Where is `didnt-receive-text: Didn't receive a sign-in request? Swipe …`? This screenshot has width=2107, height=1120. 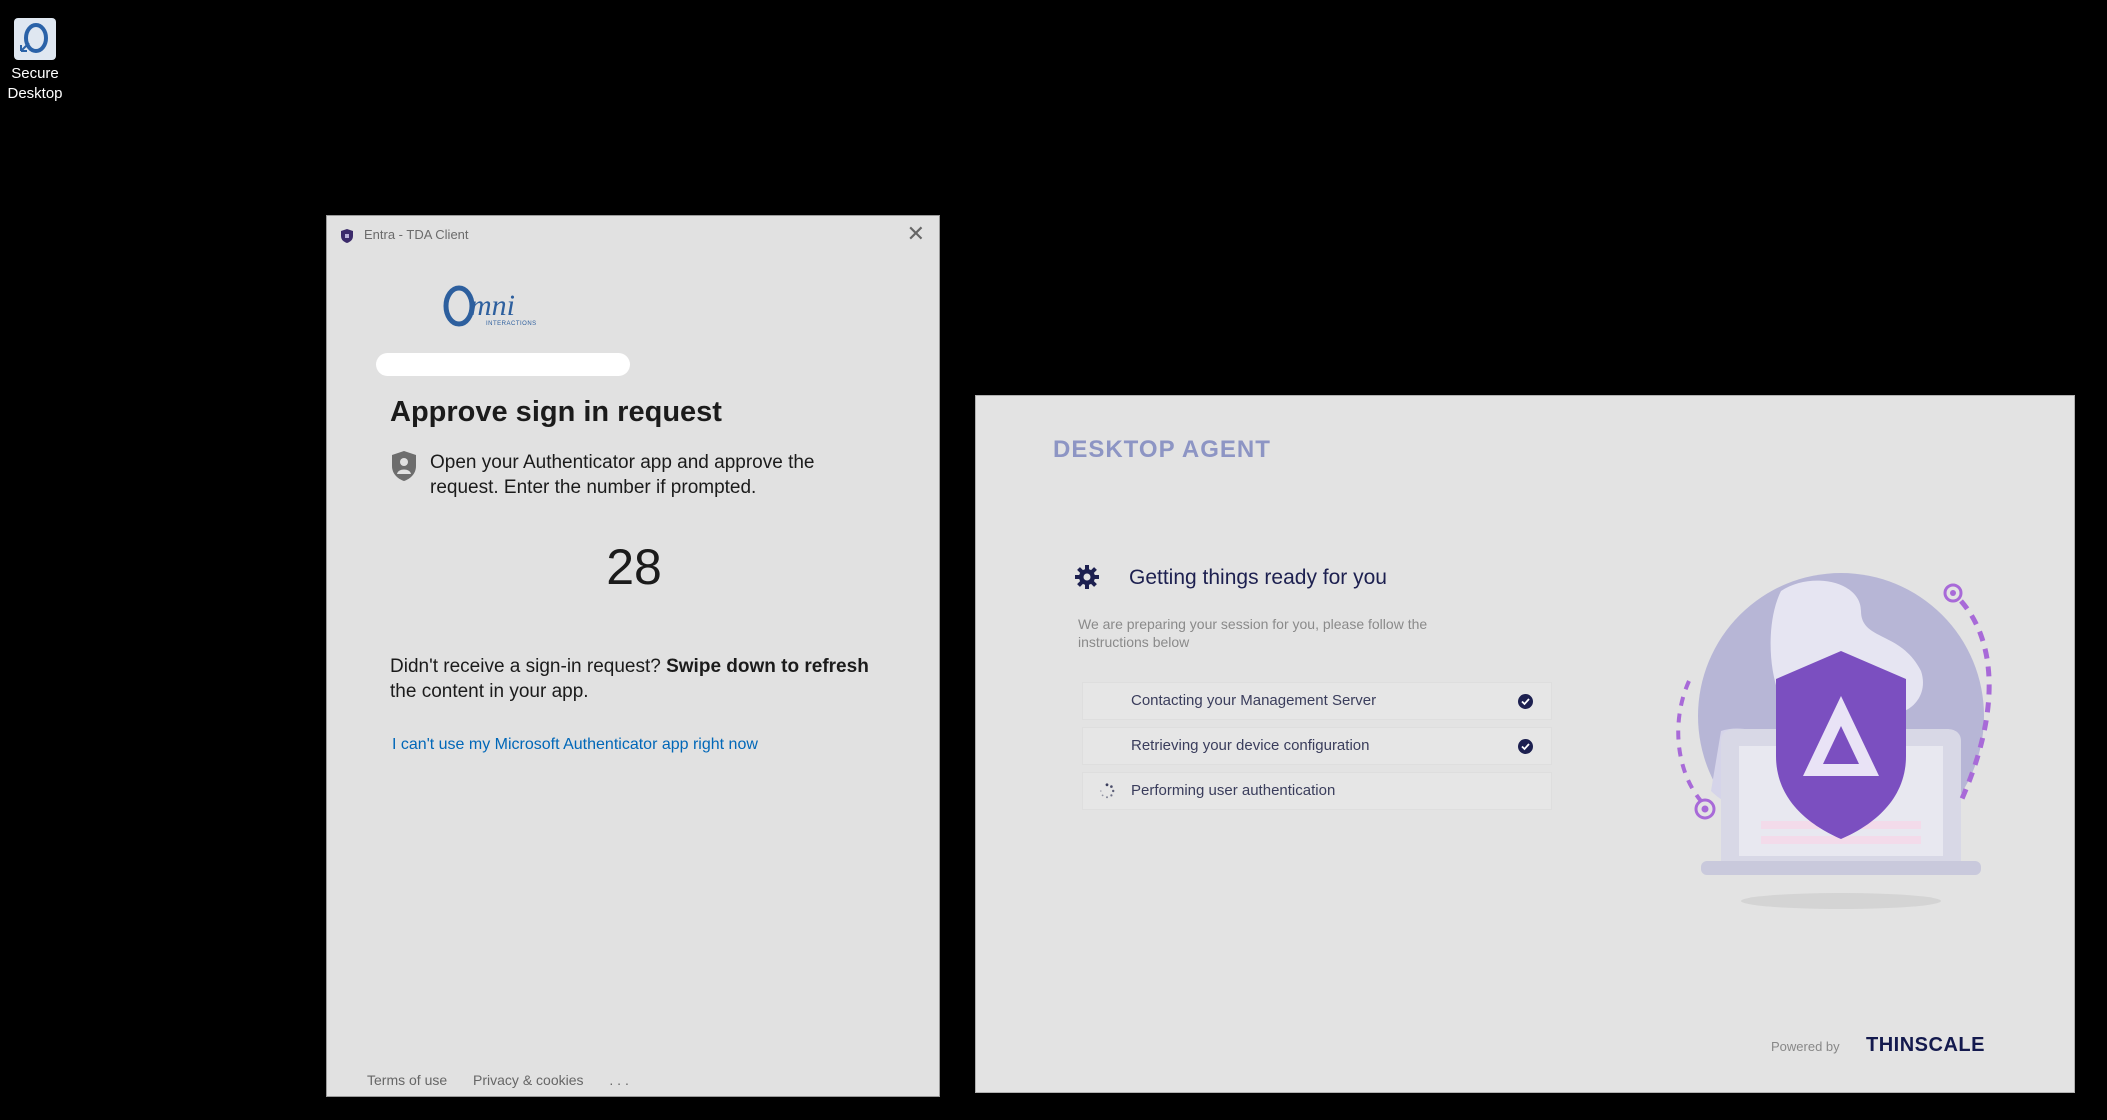 didnt-receive-text: Didn't receive a sign-in request? Swipe … is located at coordinates (640, 679).